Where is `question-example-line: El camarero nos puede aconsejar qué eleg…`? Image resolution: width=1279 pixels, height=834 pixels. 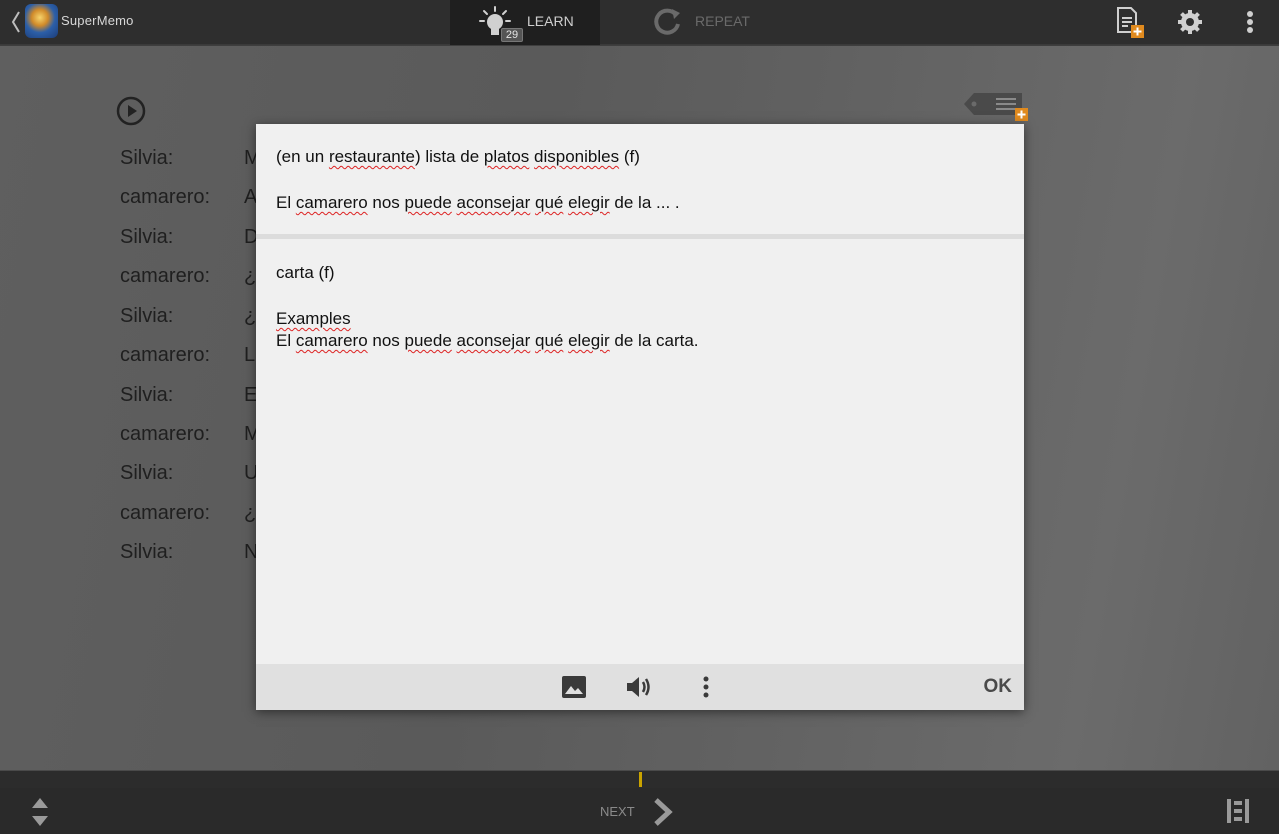 question-example-line: El camarero nos puede aconsejar qué eleg… is located at coordinates (478, 202).